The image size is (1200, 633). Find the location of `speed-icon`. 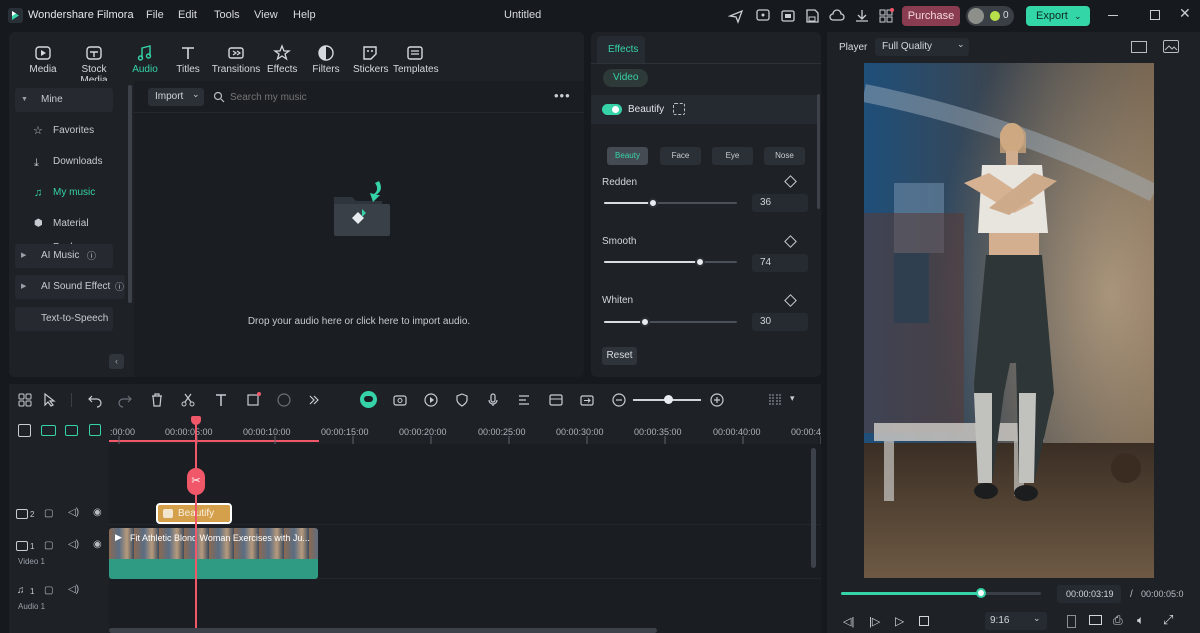

speed-icon is located at coordinates (431, 400).